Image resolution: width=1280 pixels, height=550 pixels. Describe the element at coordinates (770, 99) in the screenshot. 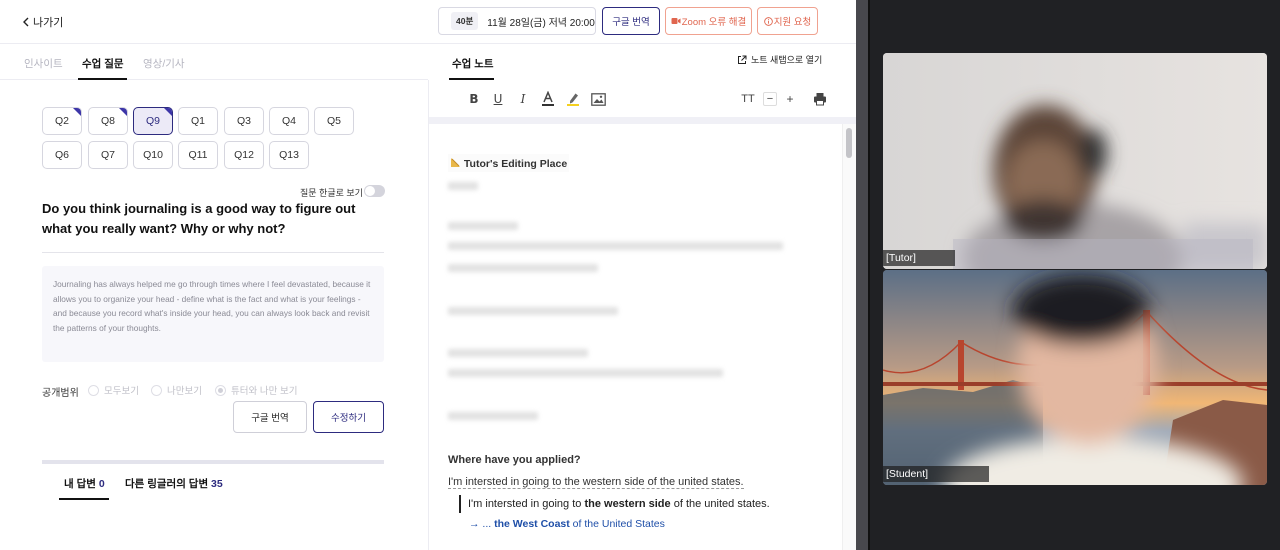

I see `decrease-font-button: −` at that location.